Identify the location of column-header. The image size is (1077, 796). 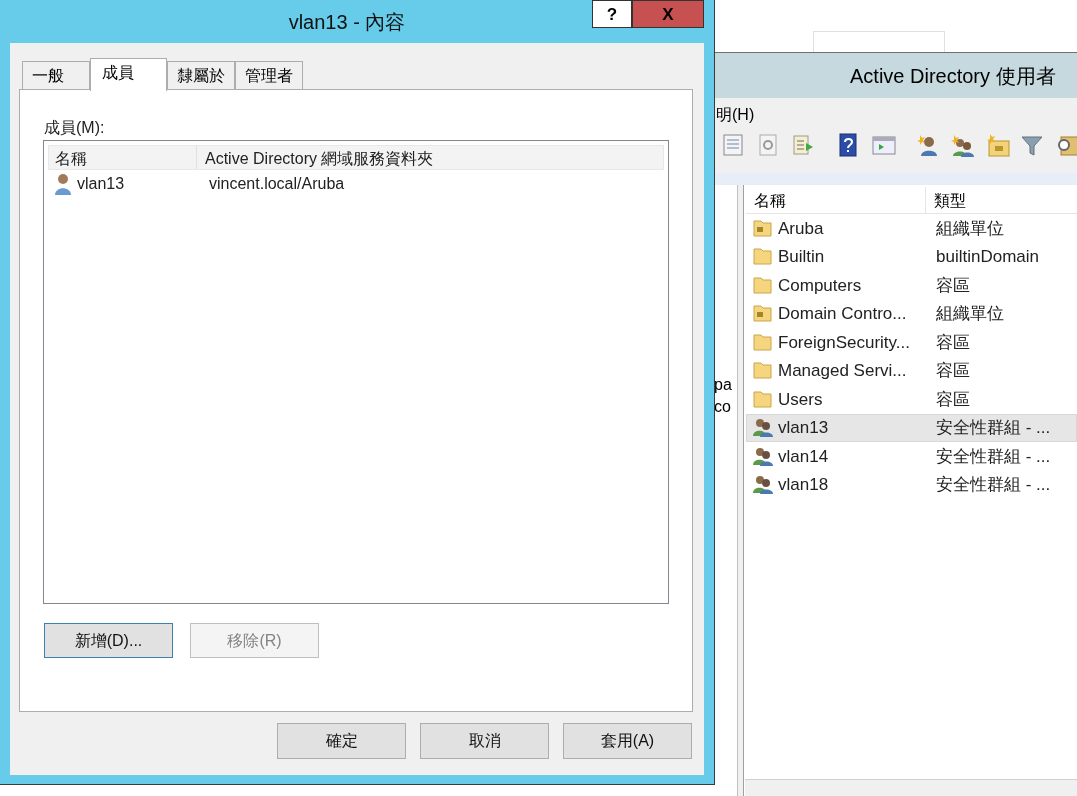
(879, 41).